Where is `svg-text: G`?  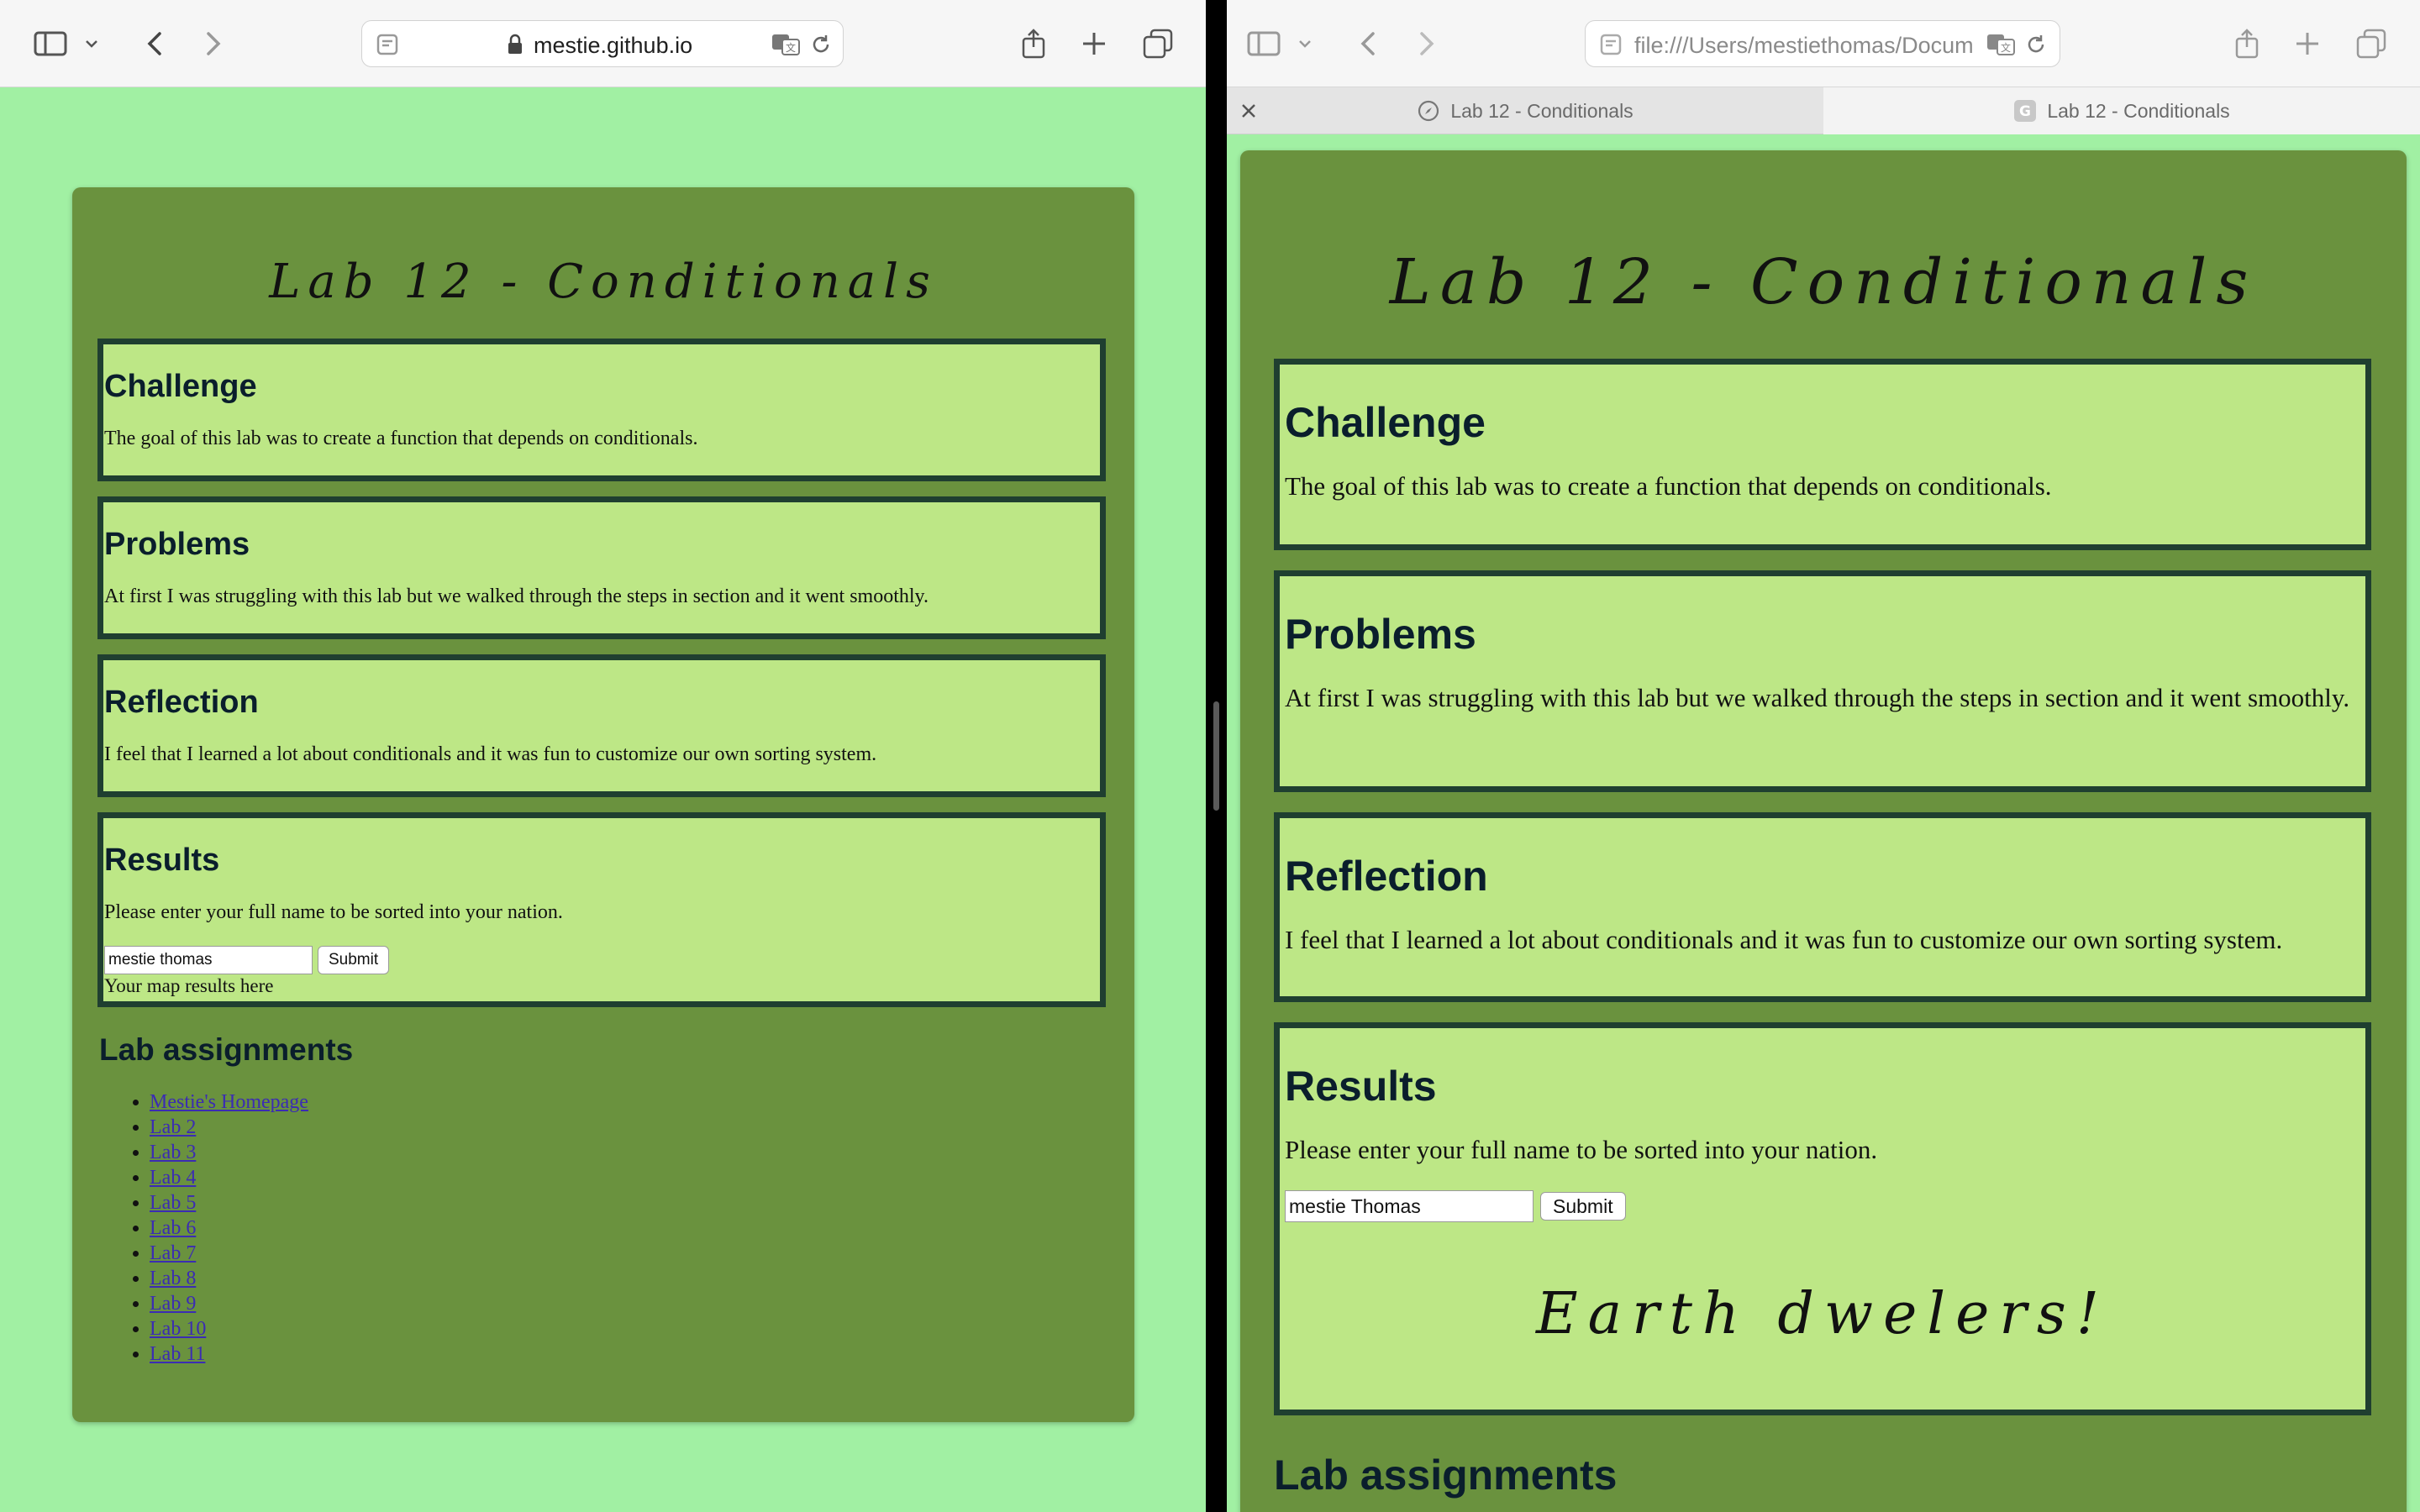
svg-text: G is located at coordinates (2025, 111).